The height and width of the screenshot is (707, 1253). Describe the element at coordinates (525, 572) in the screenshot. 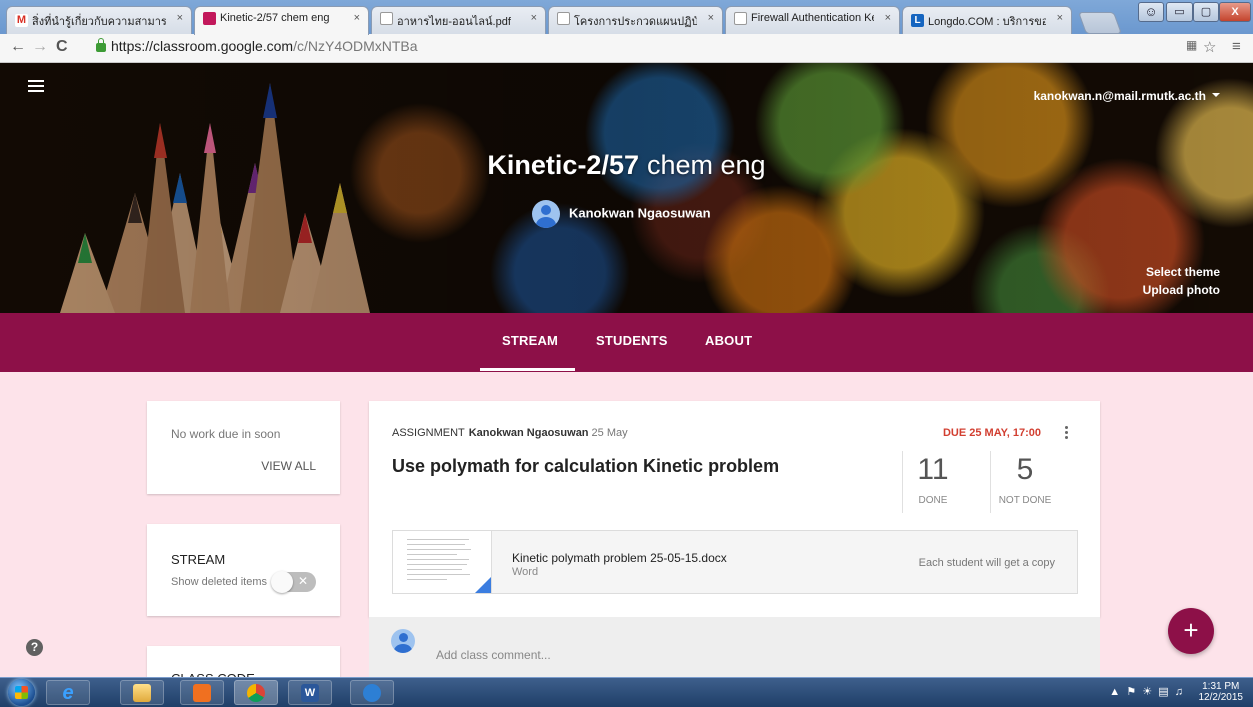

I see `attachment-type: Word` at that location.